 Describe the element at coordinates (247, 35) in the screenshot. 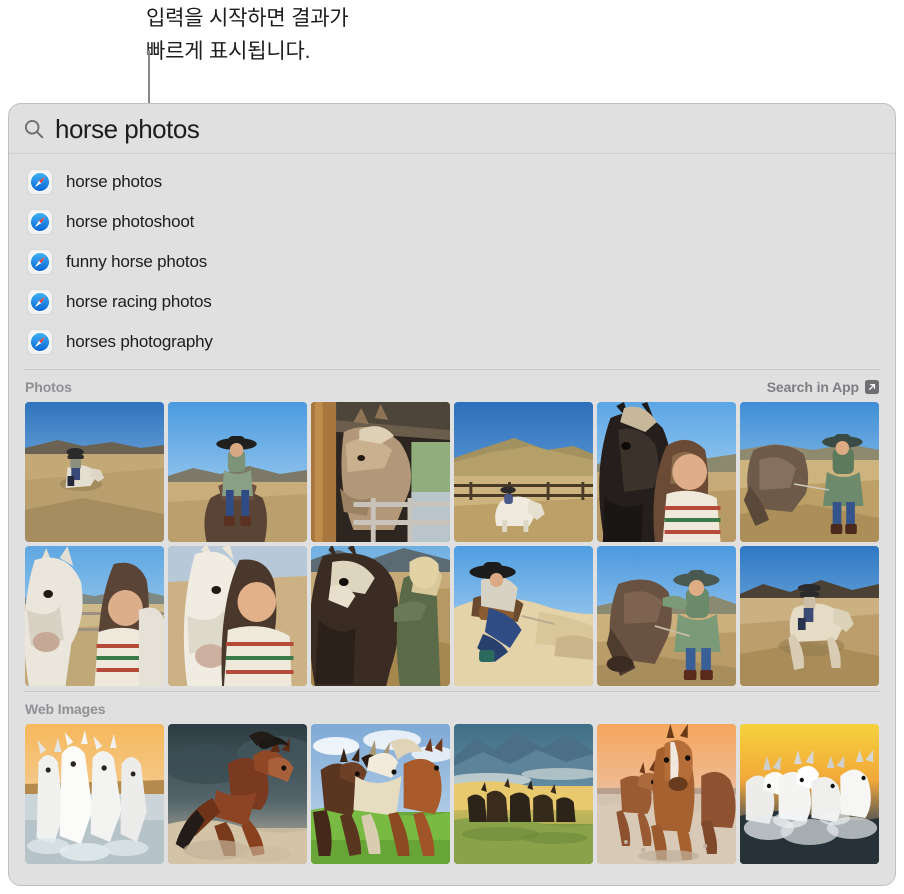

I see `callout-text: 입력을 시작하면 결과가 빠르게 표시됩니다.` at that location.